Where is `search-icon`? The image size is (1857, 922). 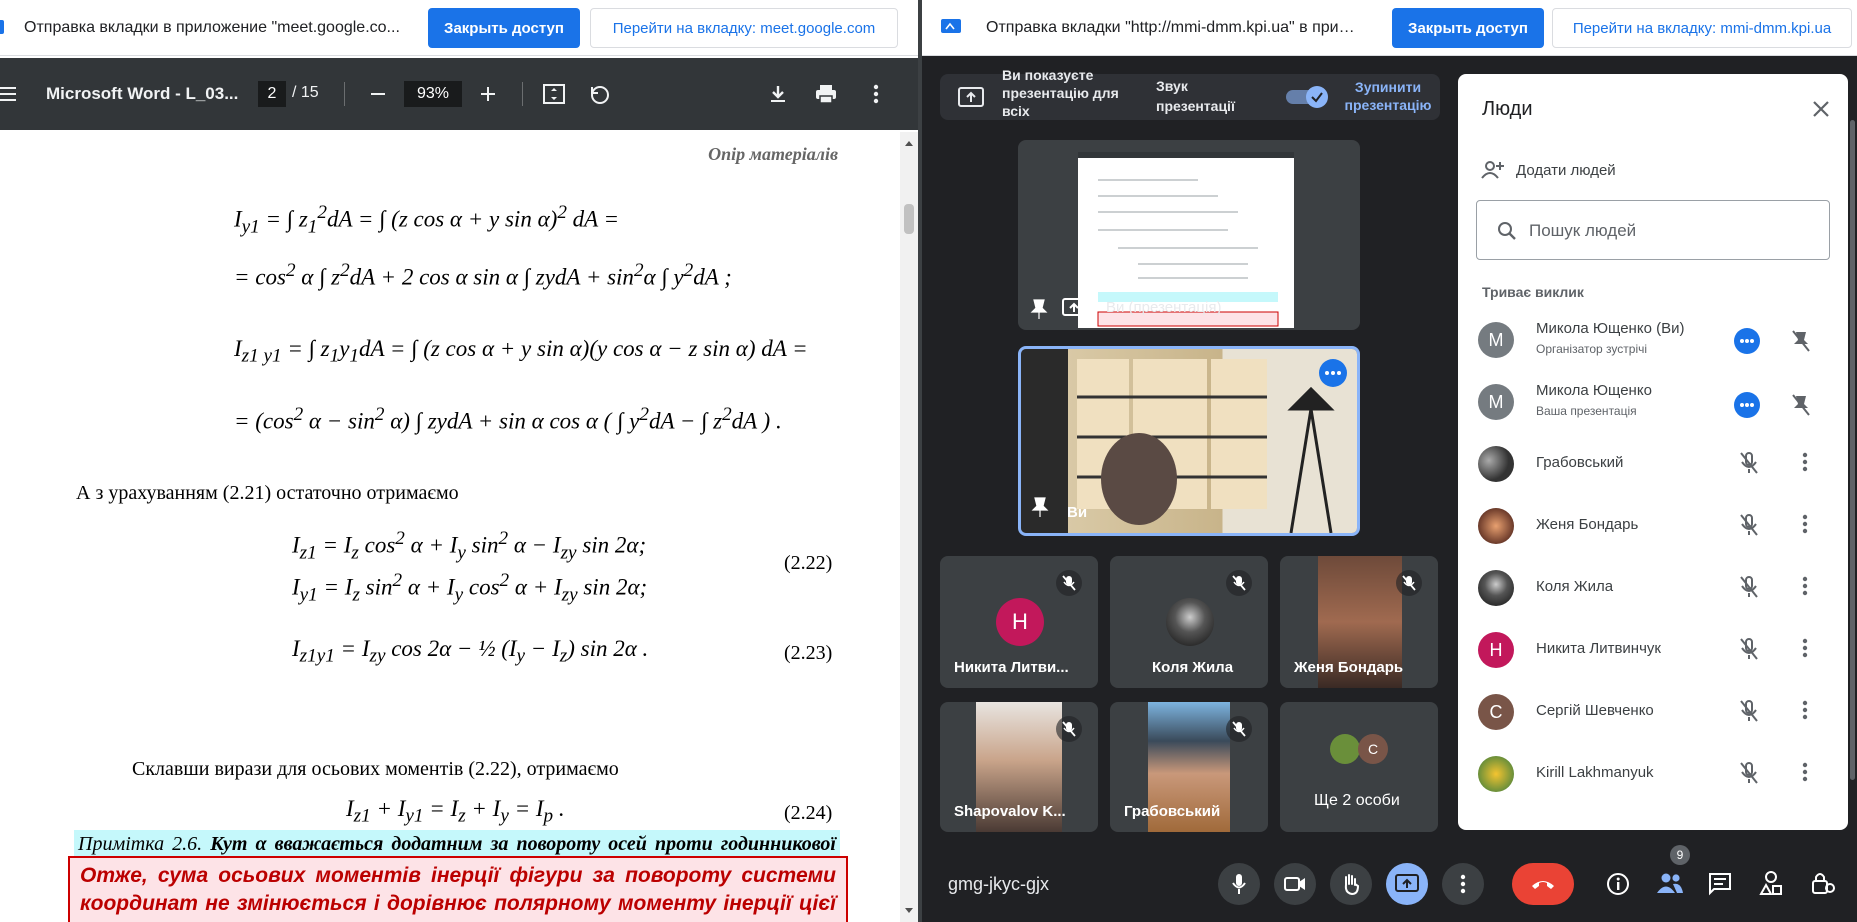
search-icon is located at coordinates (1507, 231).